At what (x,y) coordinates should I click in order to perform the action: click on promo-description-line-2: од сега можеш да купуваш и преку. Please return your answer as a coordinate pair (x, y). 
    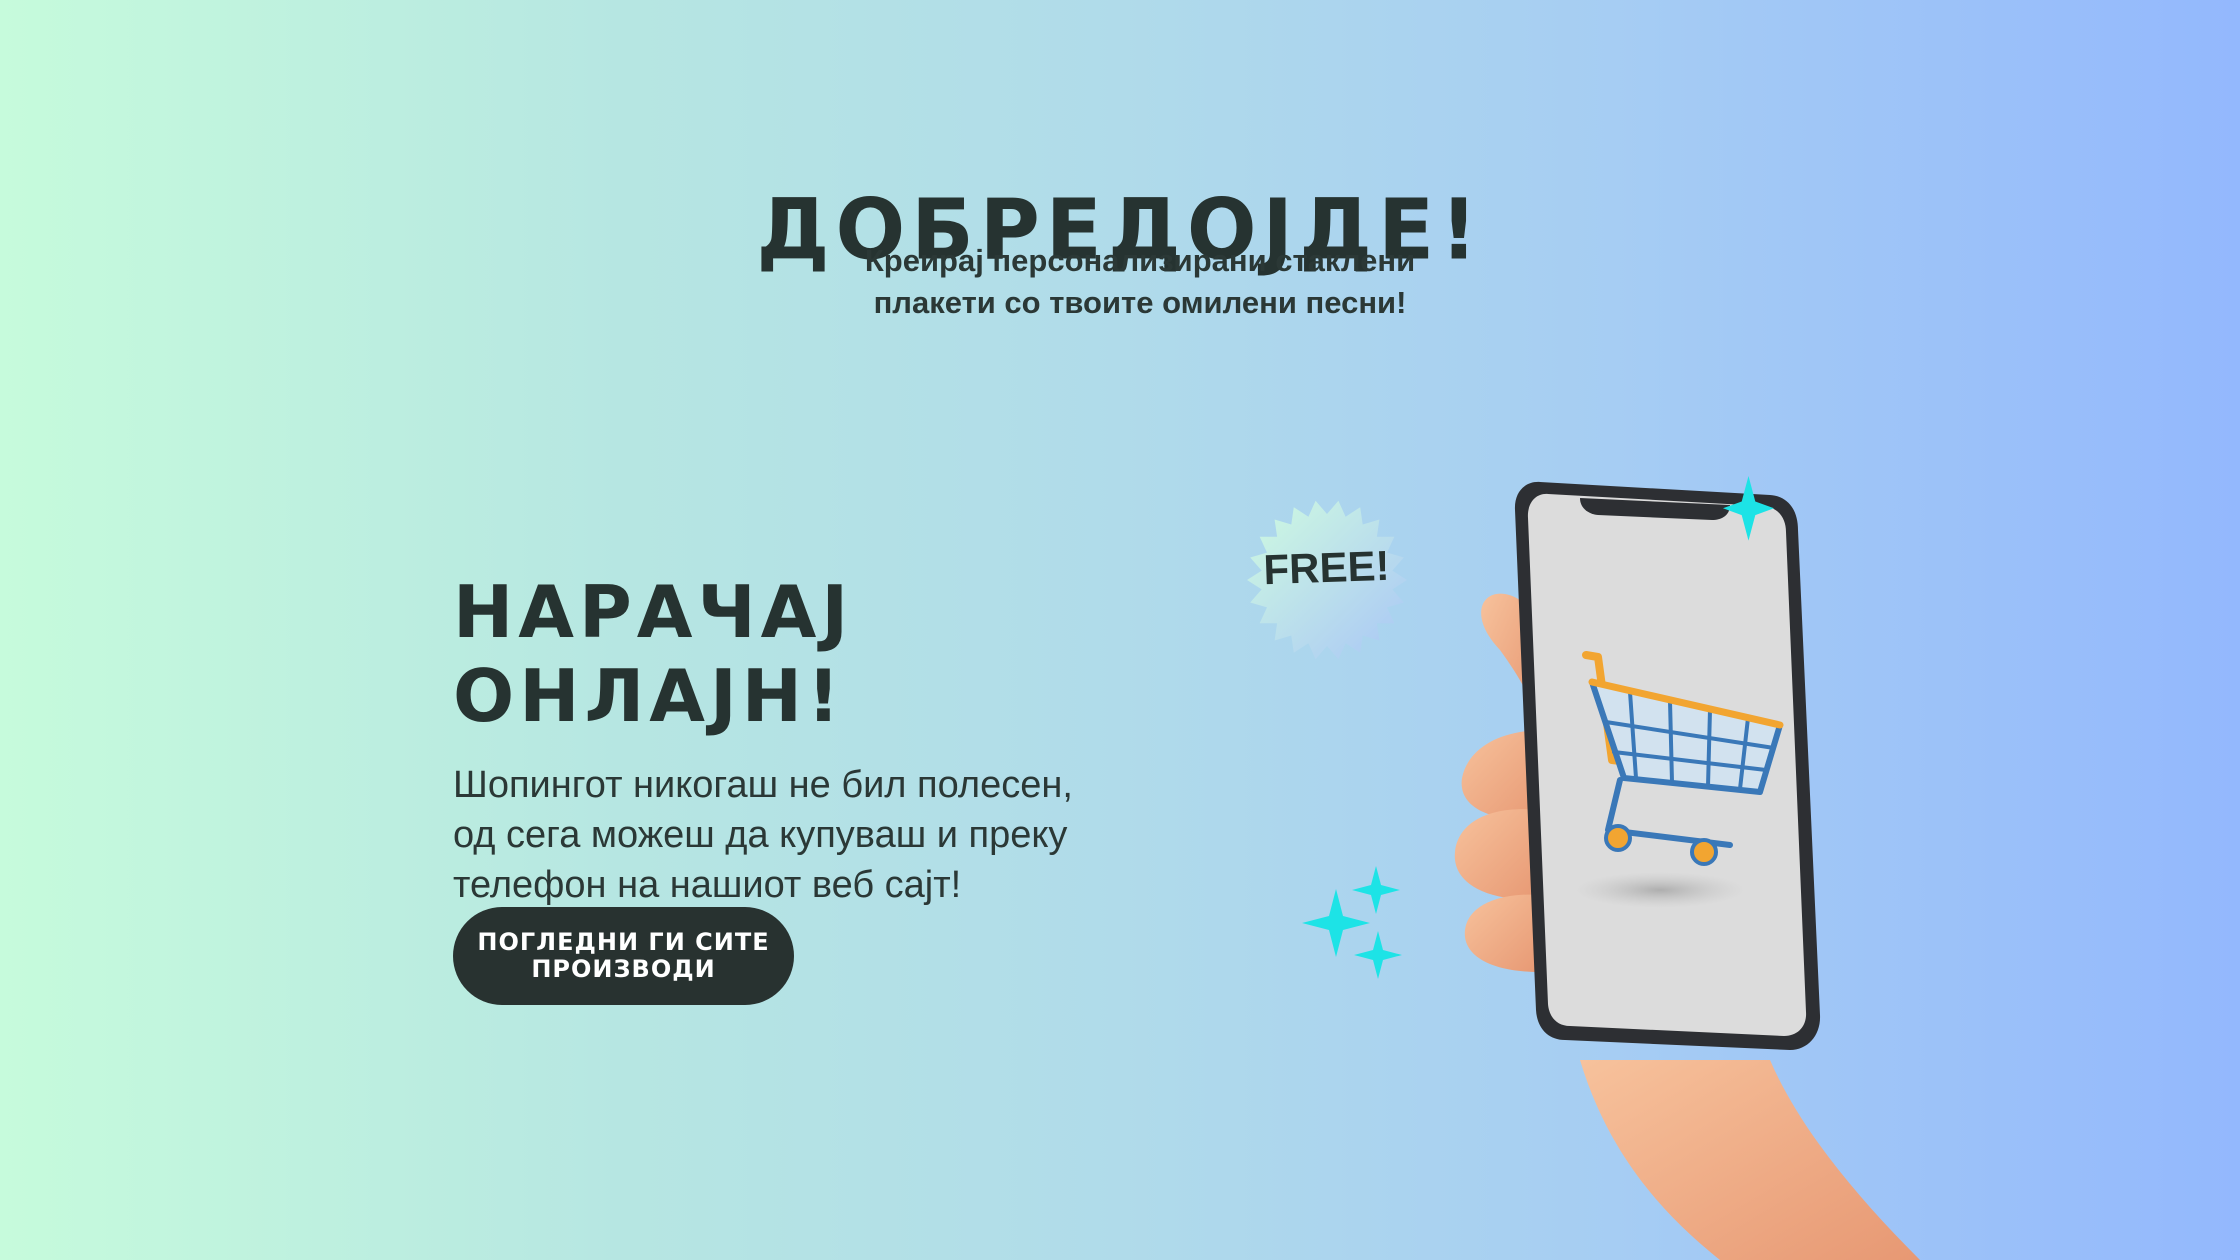
    Looking at the image, I should click on (760, 835).